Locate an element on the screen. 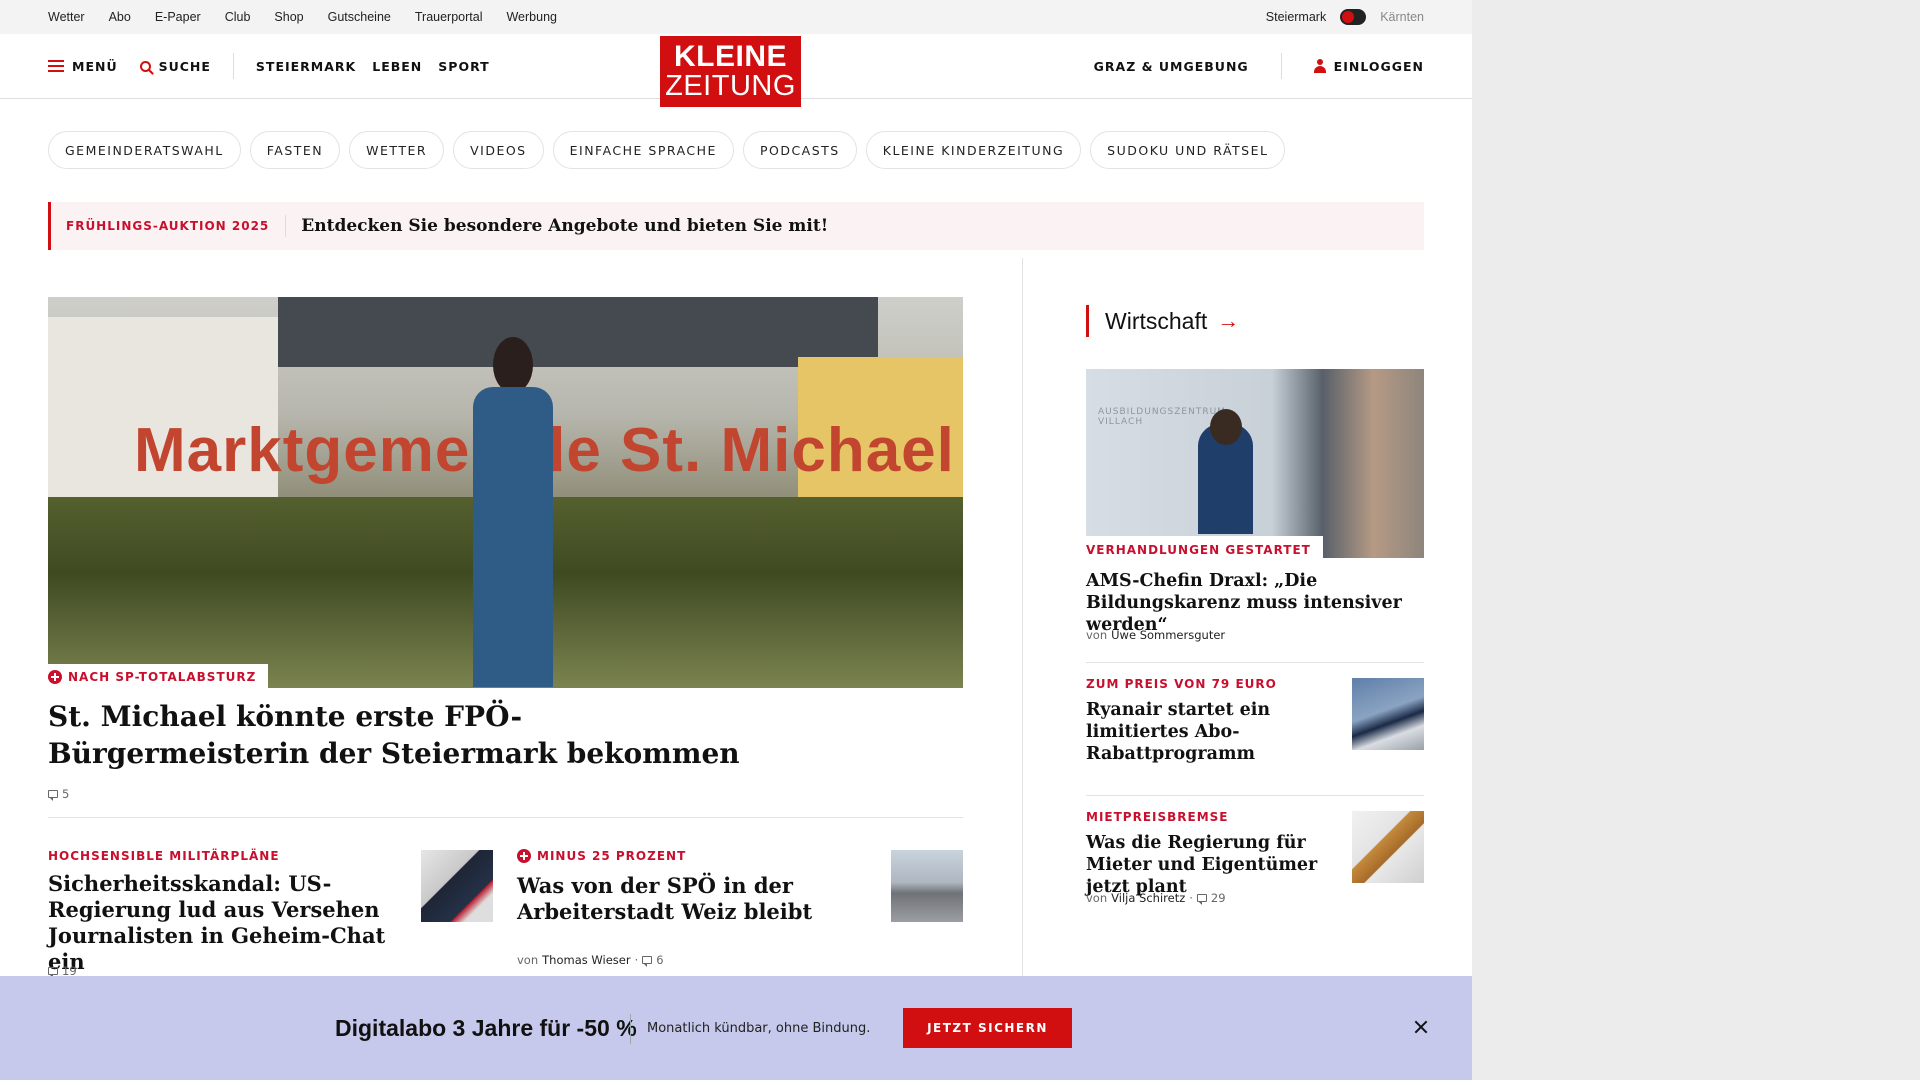 This screenshot has width=1920, height=1080. logo-line-2: ZEITUNG is located at coordinates (730, 86).